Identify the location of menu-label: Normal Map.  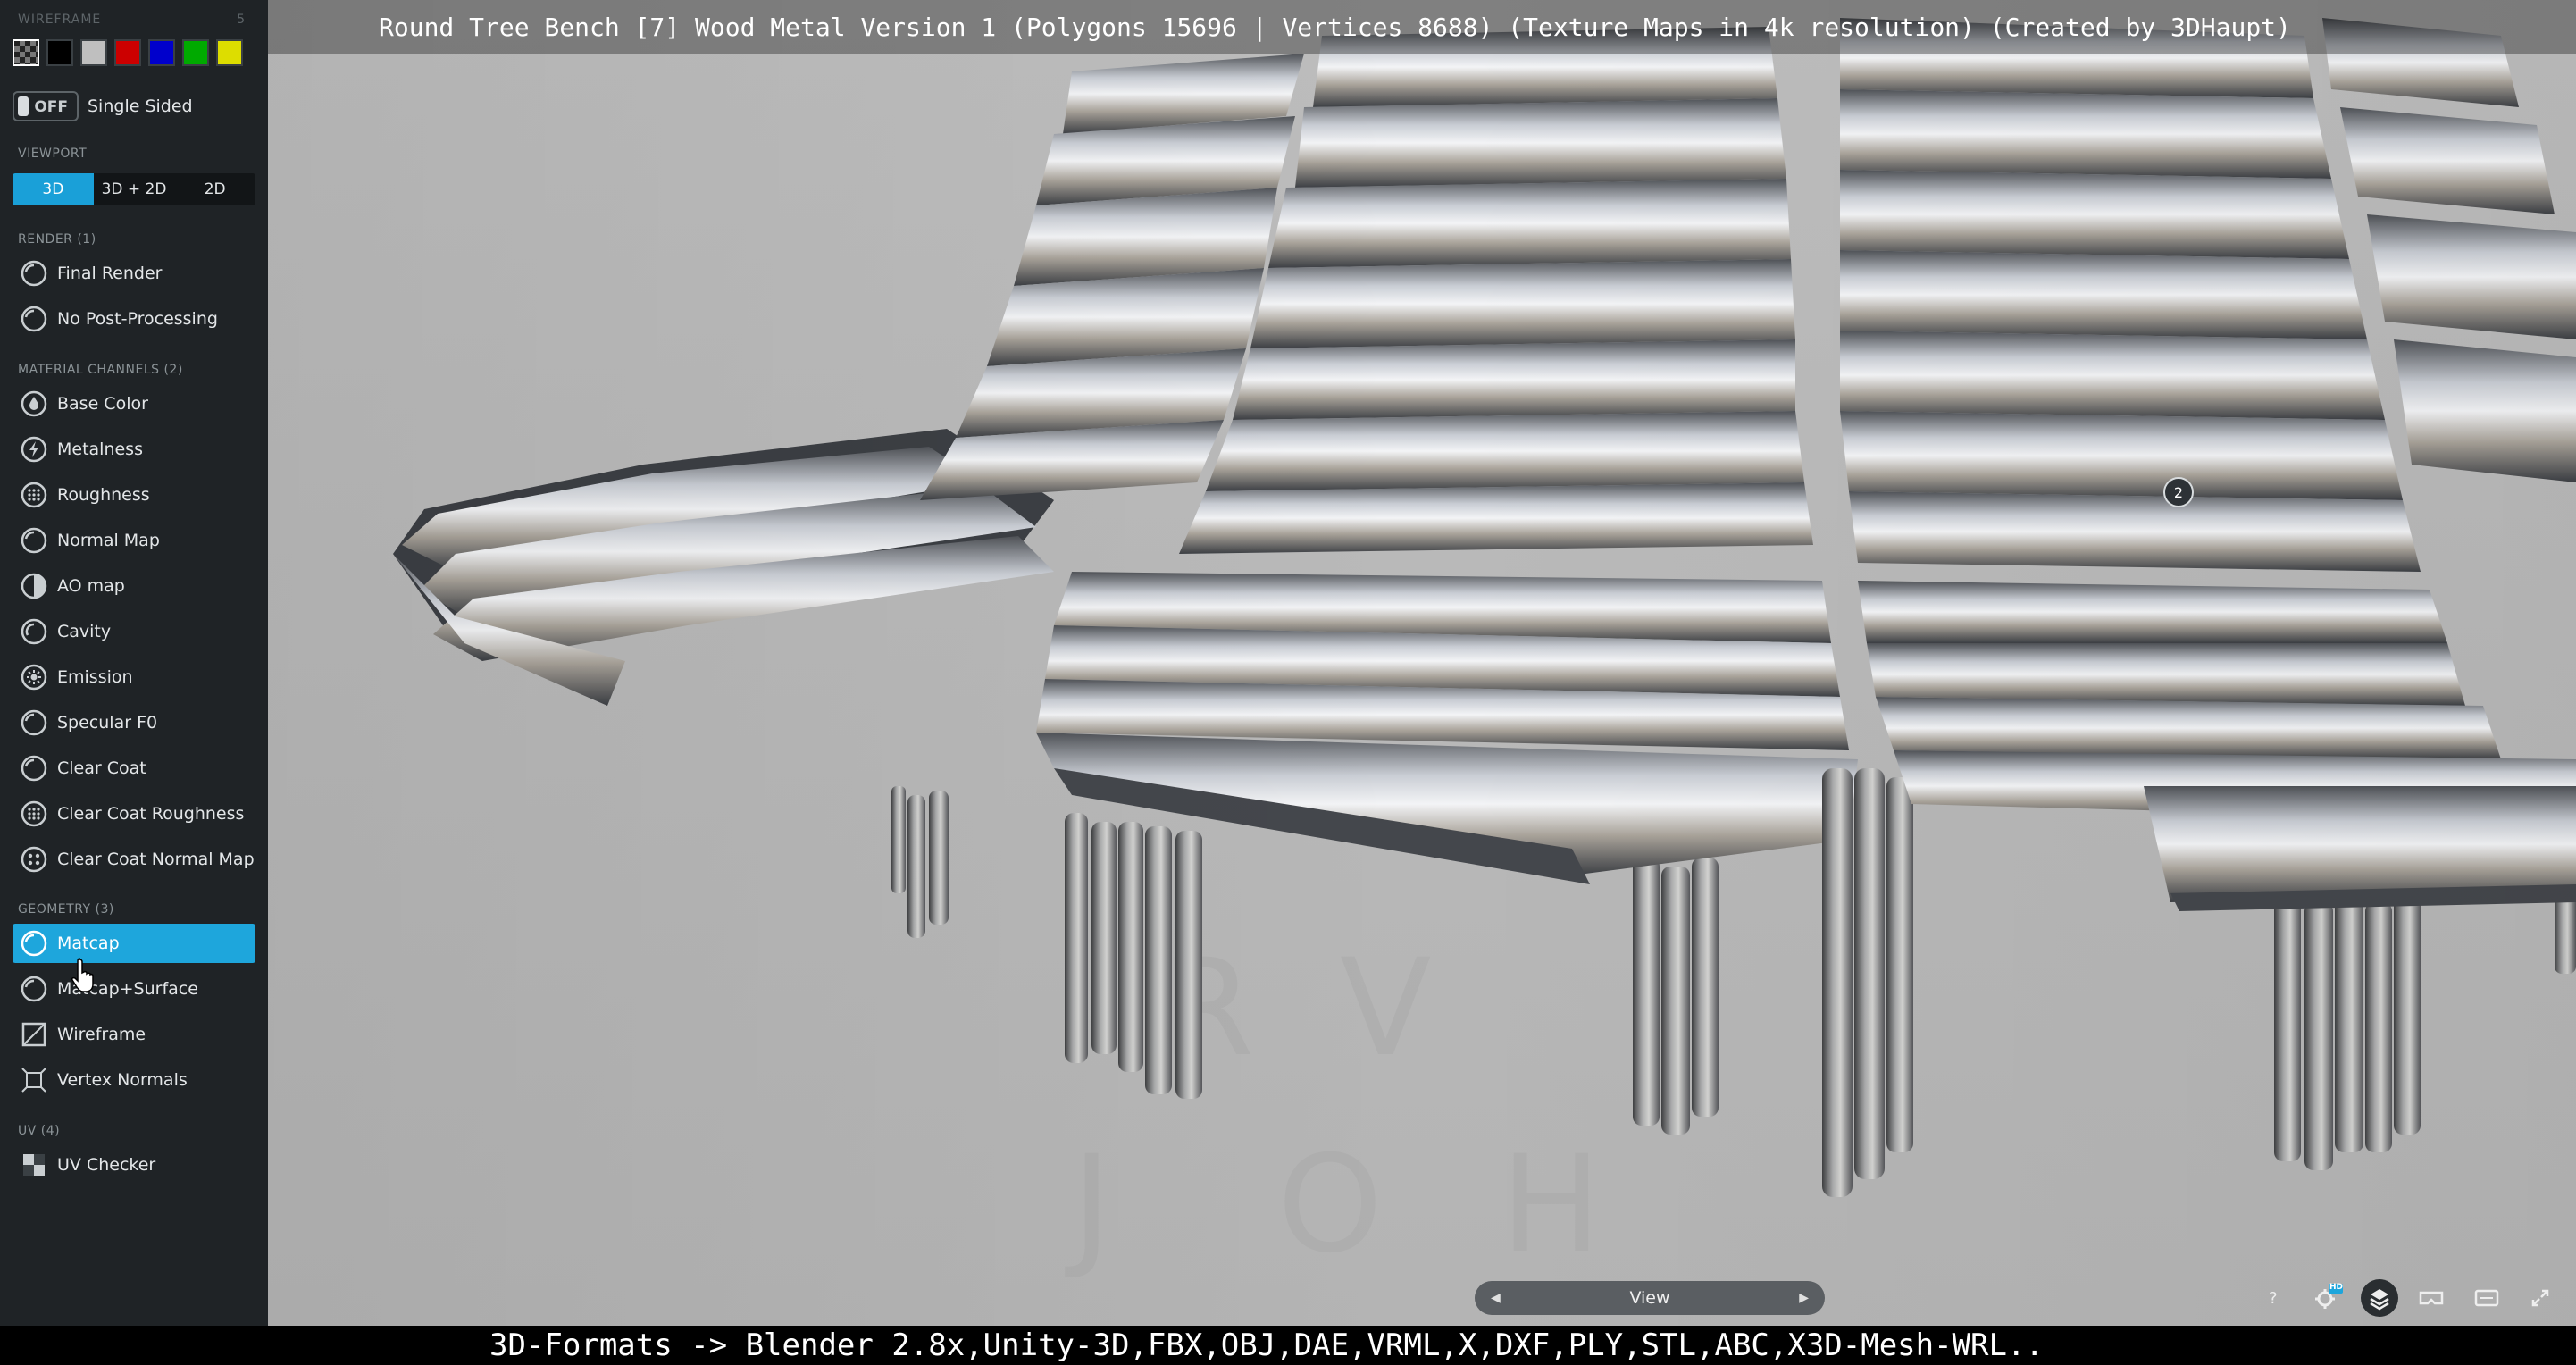
(109, 541).